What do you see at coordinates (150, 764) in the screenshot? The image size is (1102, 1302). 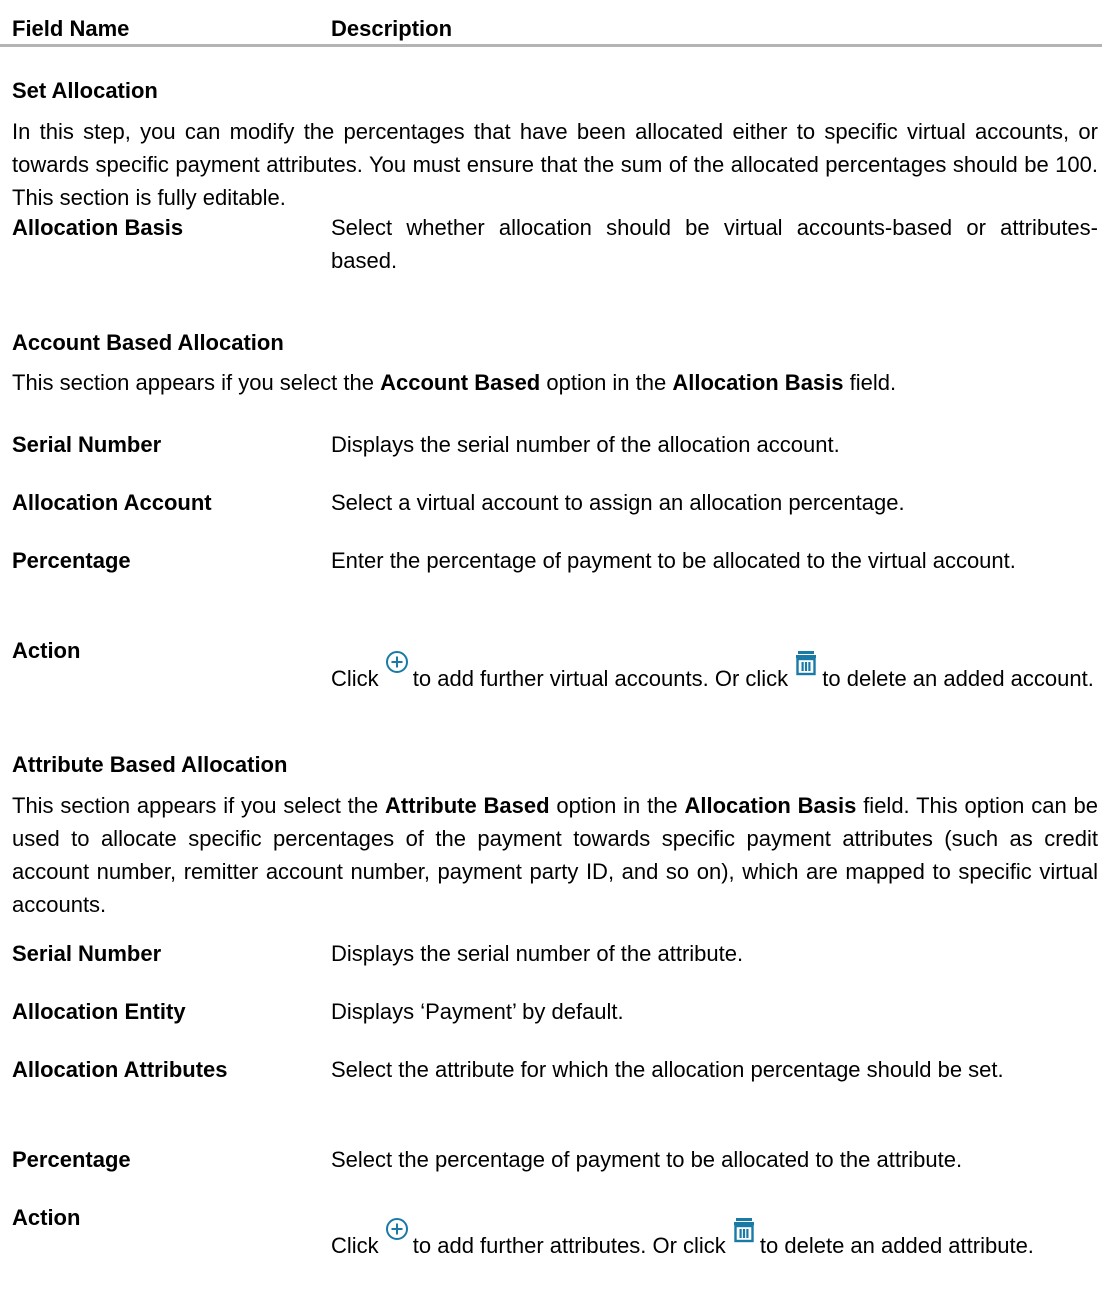 I see `section-title-attribute-based: Attribute Based Allocation` at bounding box center [150, 764].